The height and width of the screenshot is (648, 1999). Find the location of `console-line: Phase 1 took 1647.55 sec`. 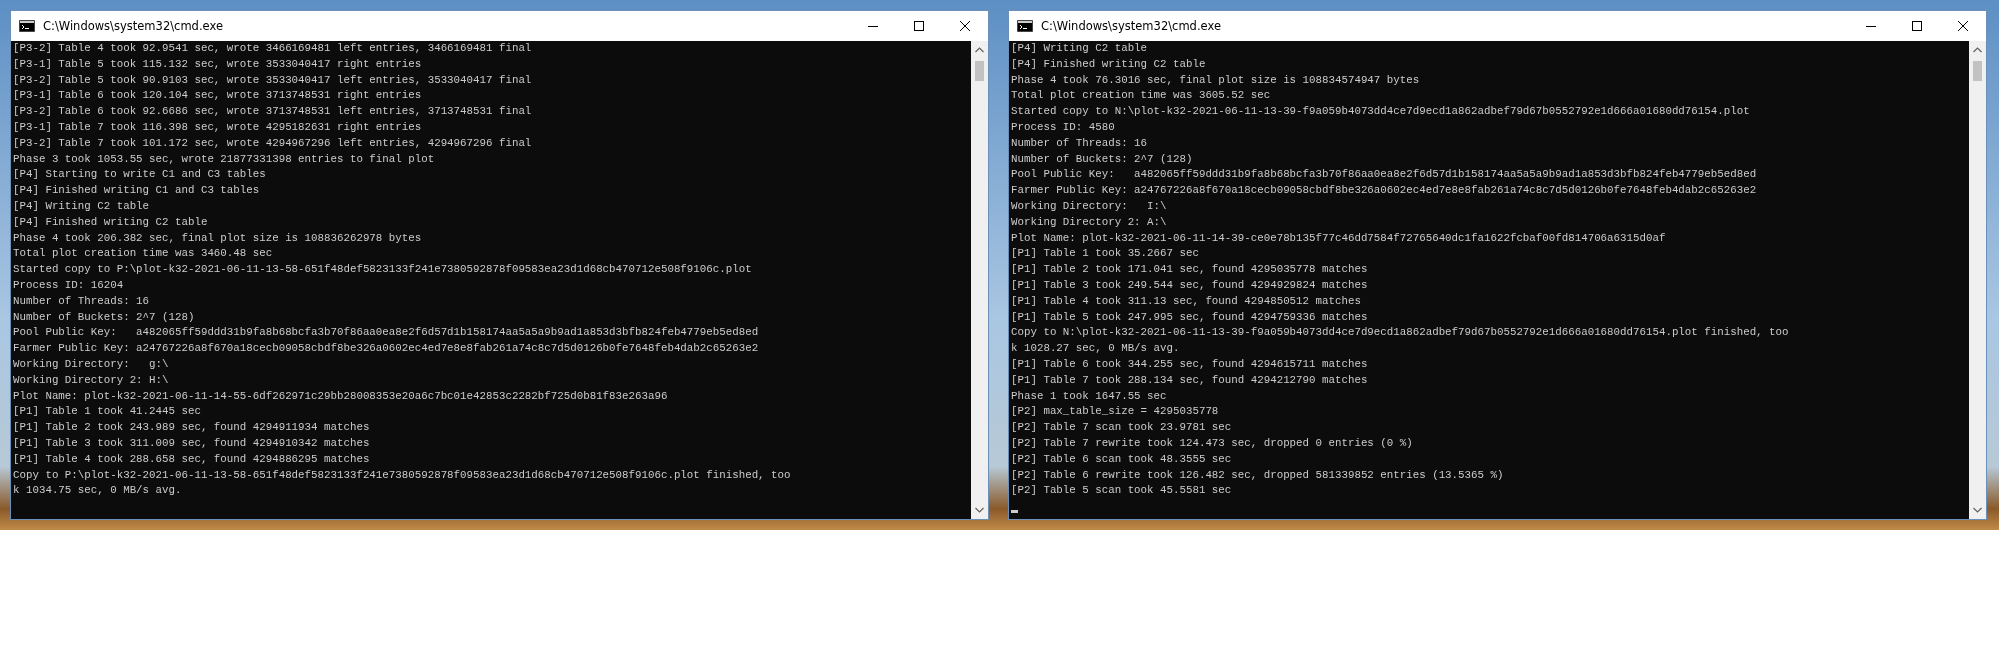

console-line: Phase 1 took 1647.55 sec is located at coordinates (1089, 396).